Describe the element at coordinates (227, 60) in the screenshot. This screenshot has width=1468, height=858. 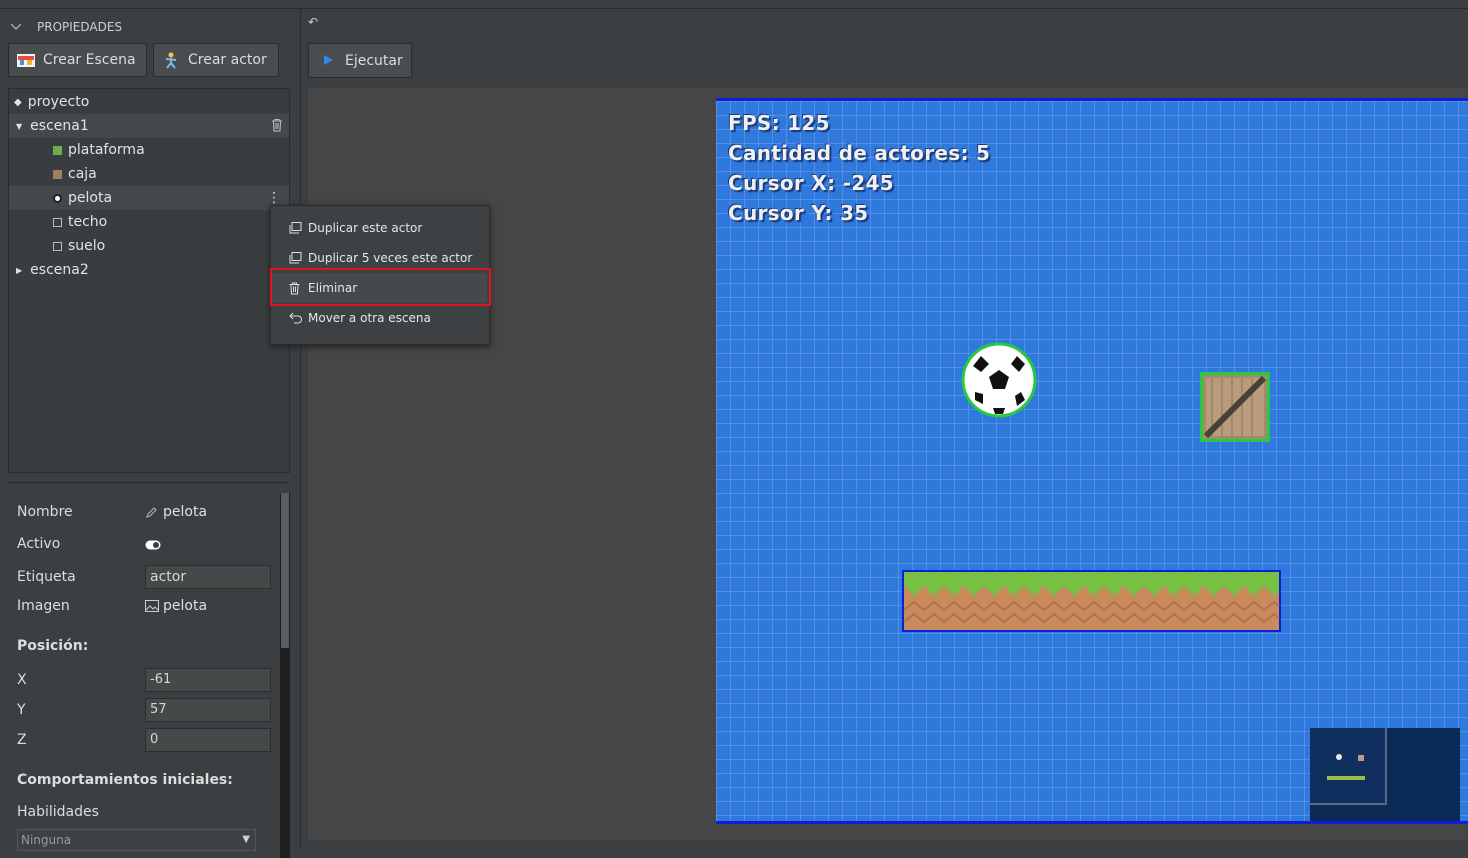
I see `create-actor-label: Crear actor` at that location.